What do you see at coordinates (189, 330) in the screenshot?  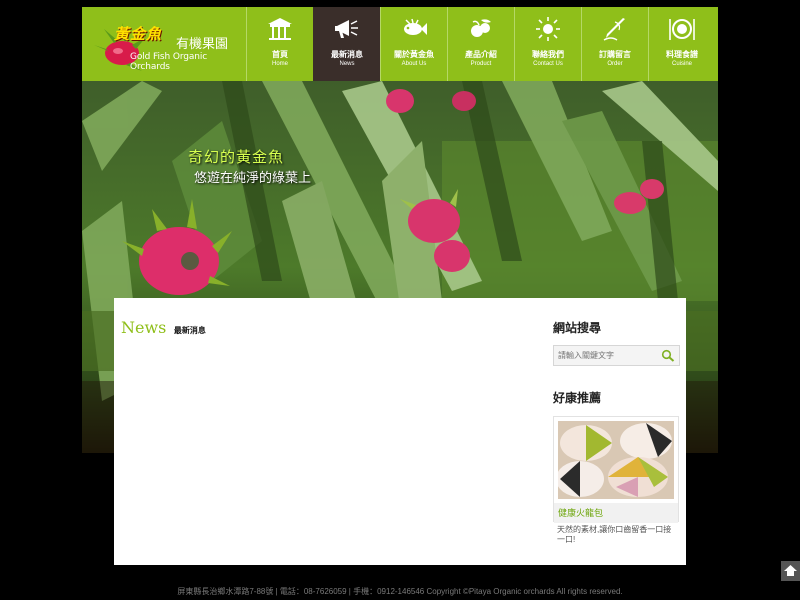 I see `news-title-cn: 最新消息` at bounding box center [189, 330].